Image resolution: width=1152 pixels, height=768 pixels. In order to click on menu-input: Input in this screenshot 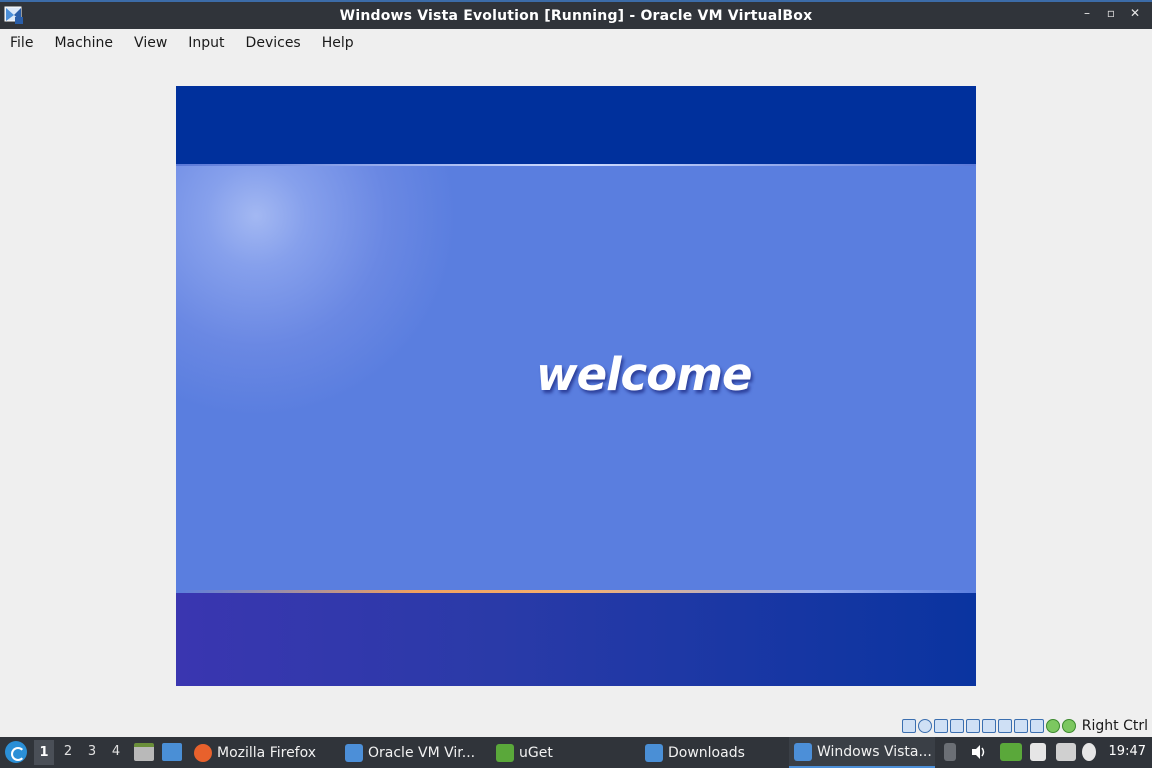, I will do `click(206, 43)`.